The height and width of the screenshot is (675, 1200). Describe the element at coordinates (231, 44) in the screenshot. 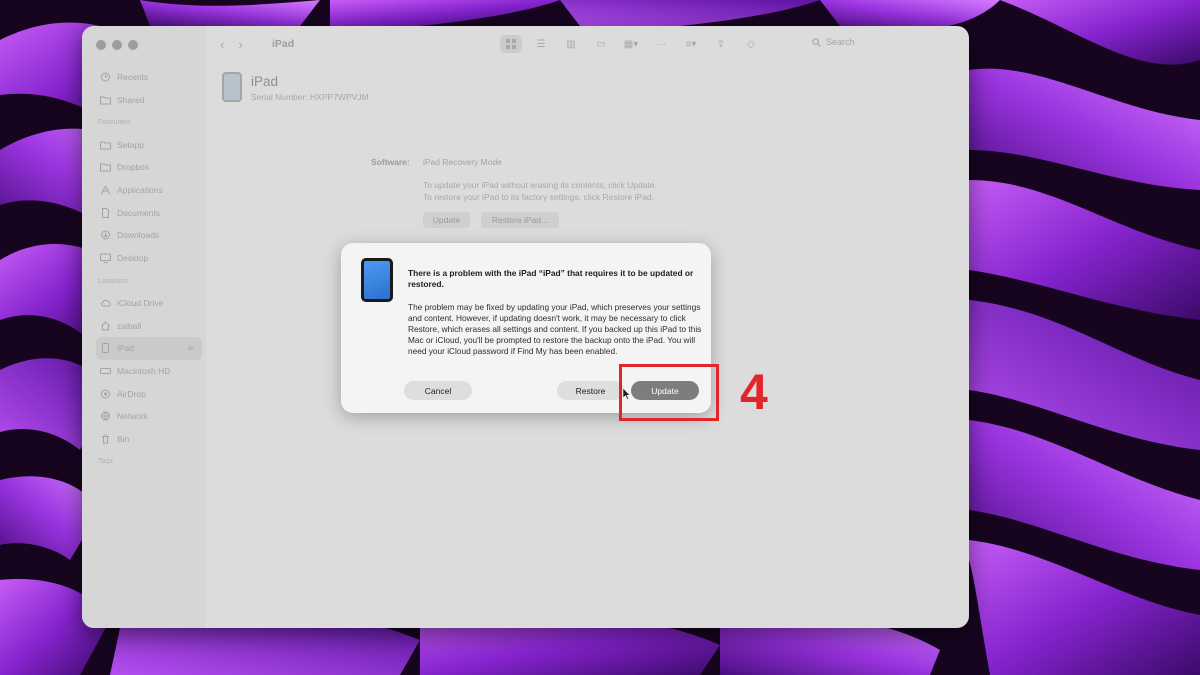

I see `navigation-buttons: ‹ ›` at that location.